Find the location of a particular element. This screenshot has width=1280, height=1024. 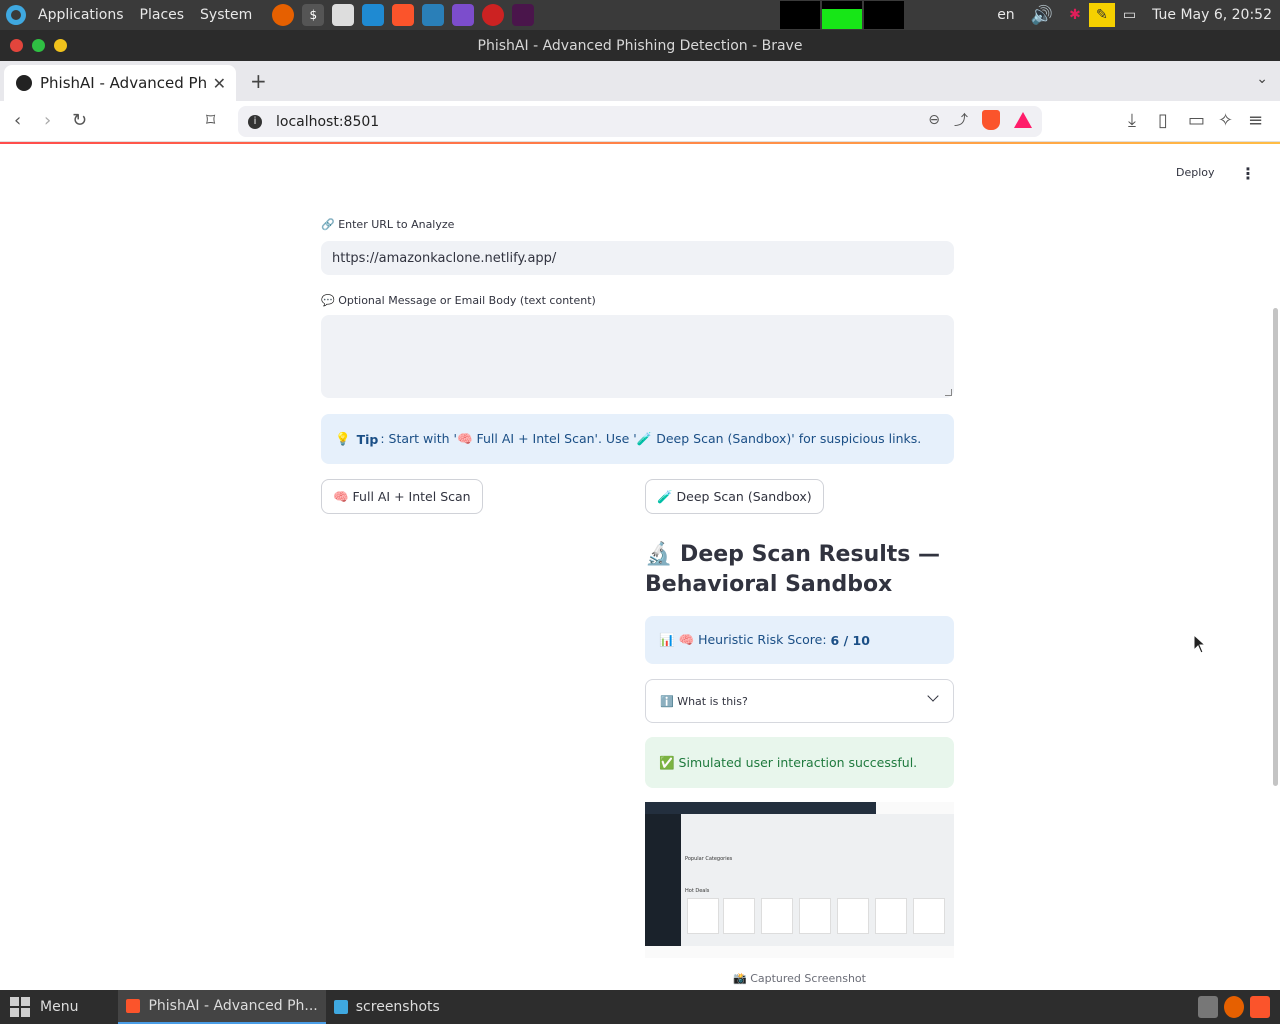

window-maximize-button is located at coordinates (60, 45).